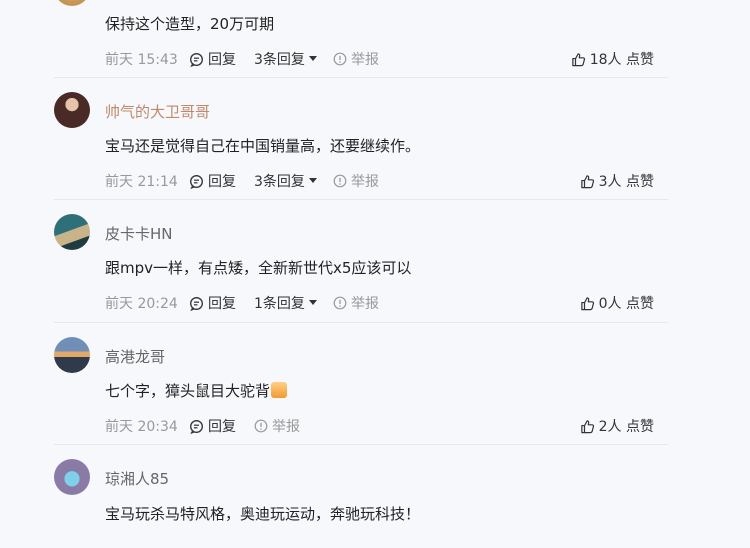  Describe the element at coordinates (361, 387) in the screenshot. I see `comment-item: 高港龙哥 七个字，獐头鼠目大驼背 前天 20:34 回复 举报 2人 点赞` at that location.